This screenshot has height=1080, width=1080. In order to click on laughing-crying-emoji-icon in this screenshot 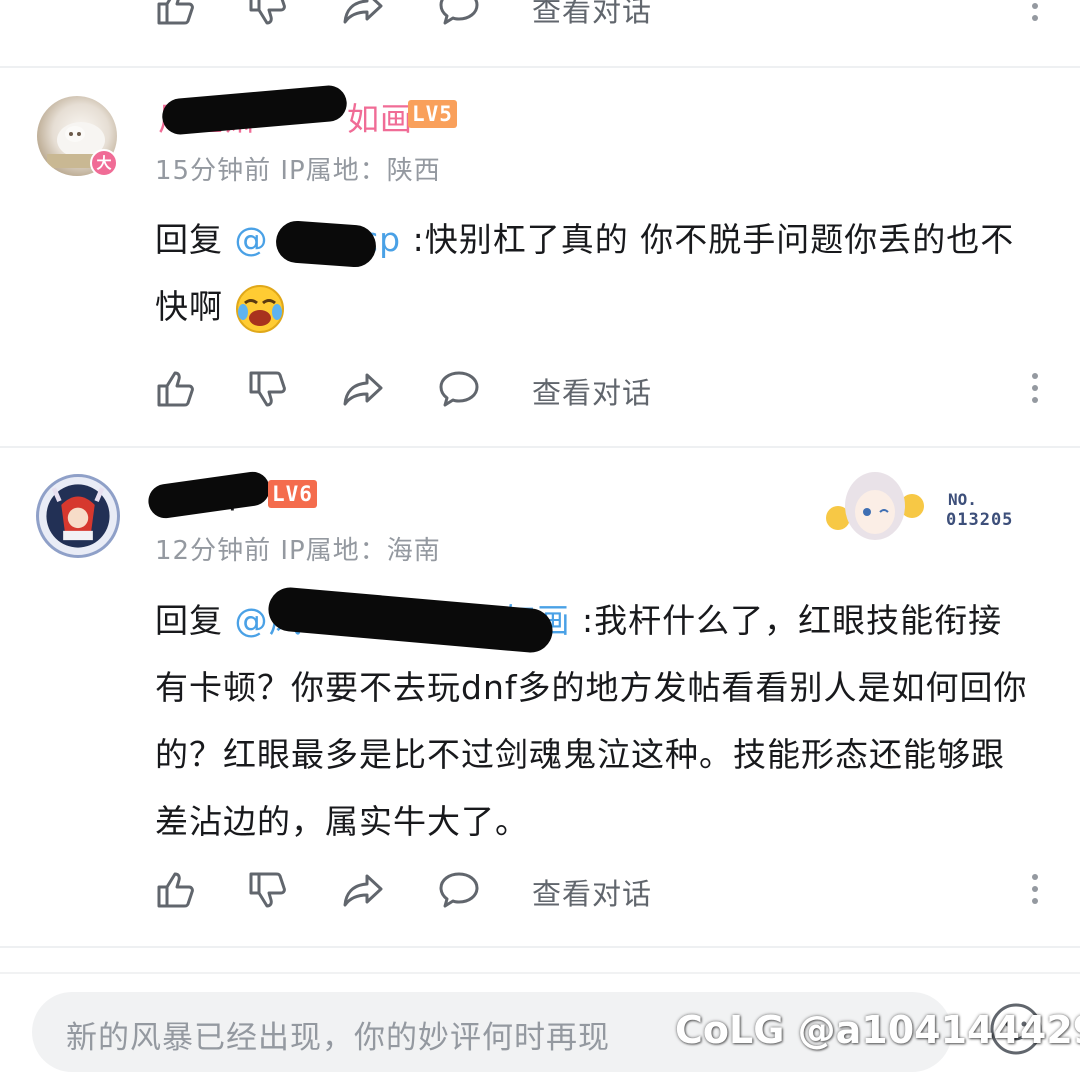, I will do `click(260, 309)`.